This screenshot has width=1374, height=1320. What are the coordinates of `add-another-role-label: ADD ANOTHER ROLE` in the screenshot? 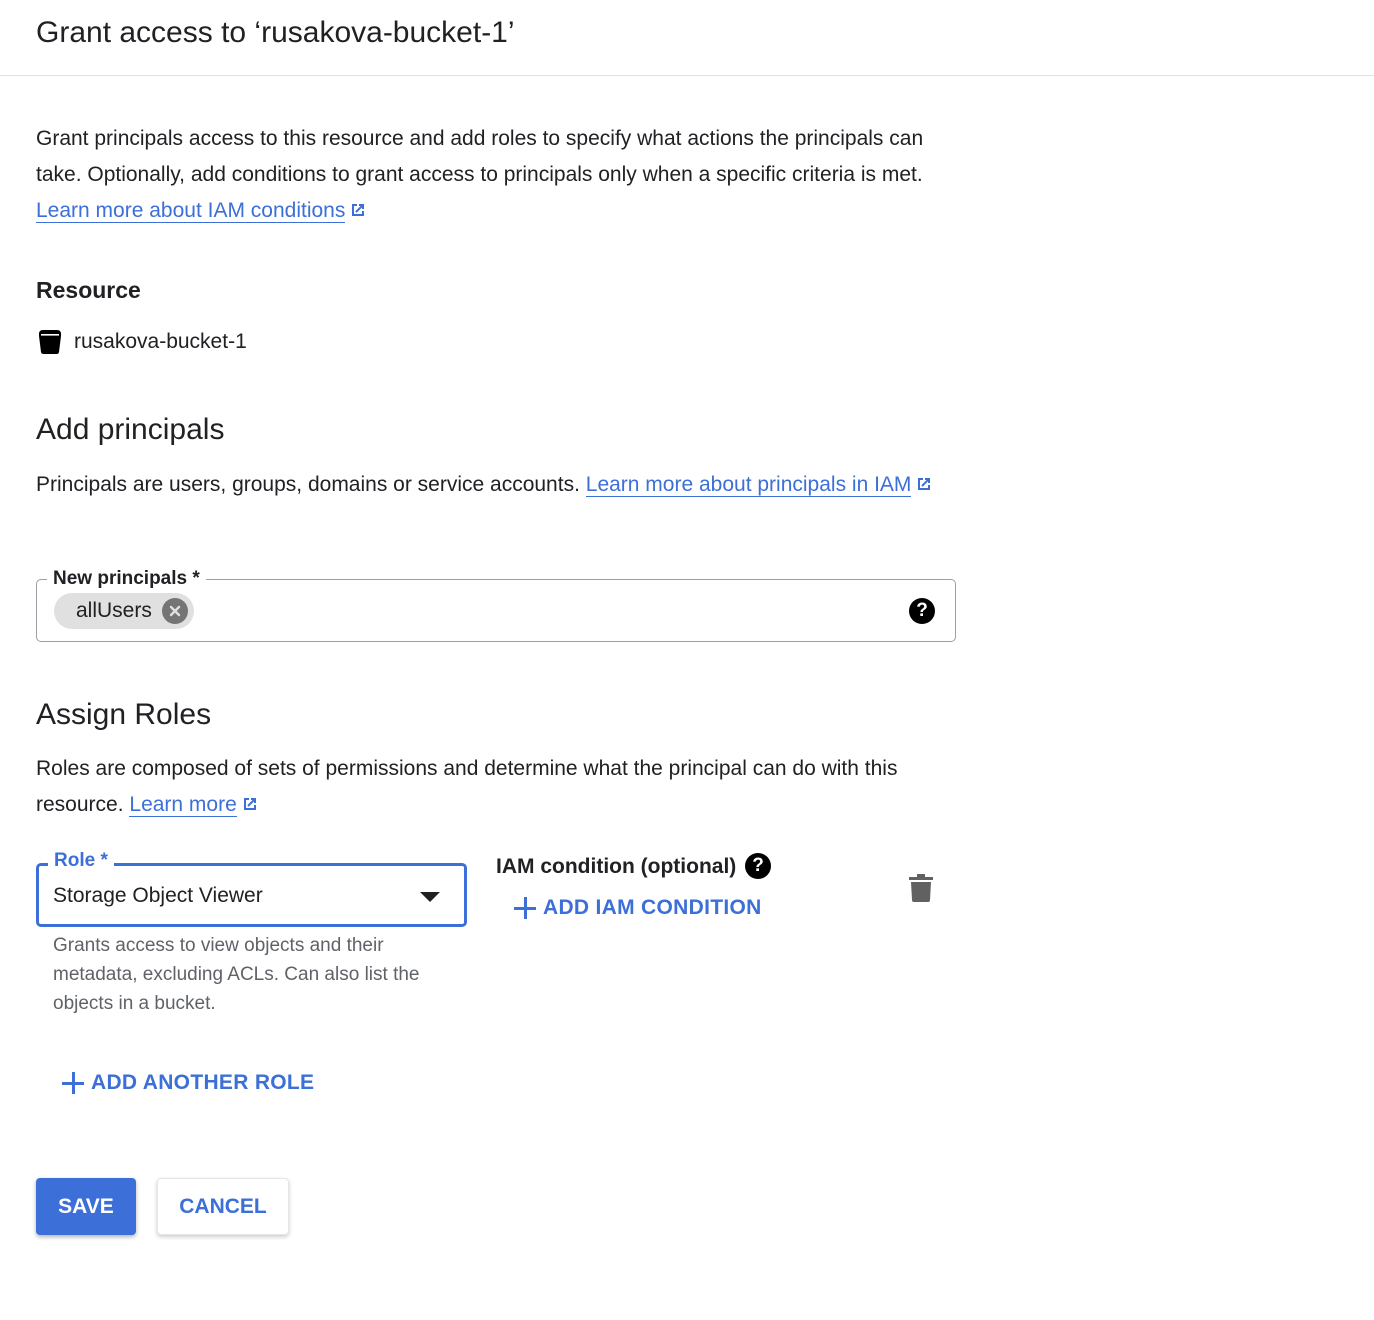 It's located at (203, 1082).